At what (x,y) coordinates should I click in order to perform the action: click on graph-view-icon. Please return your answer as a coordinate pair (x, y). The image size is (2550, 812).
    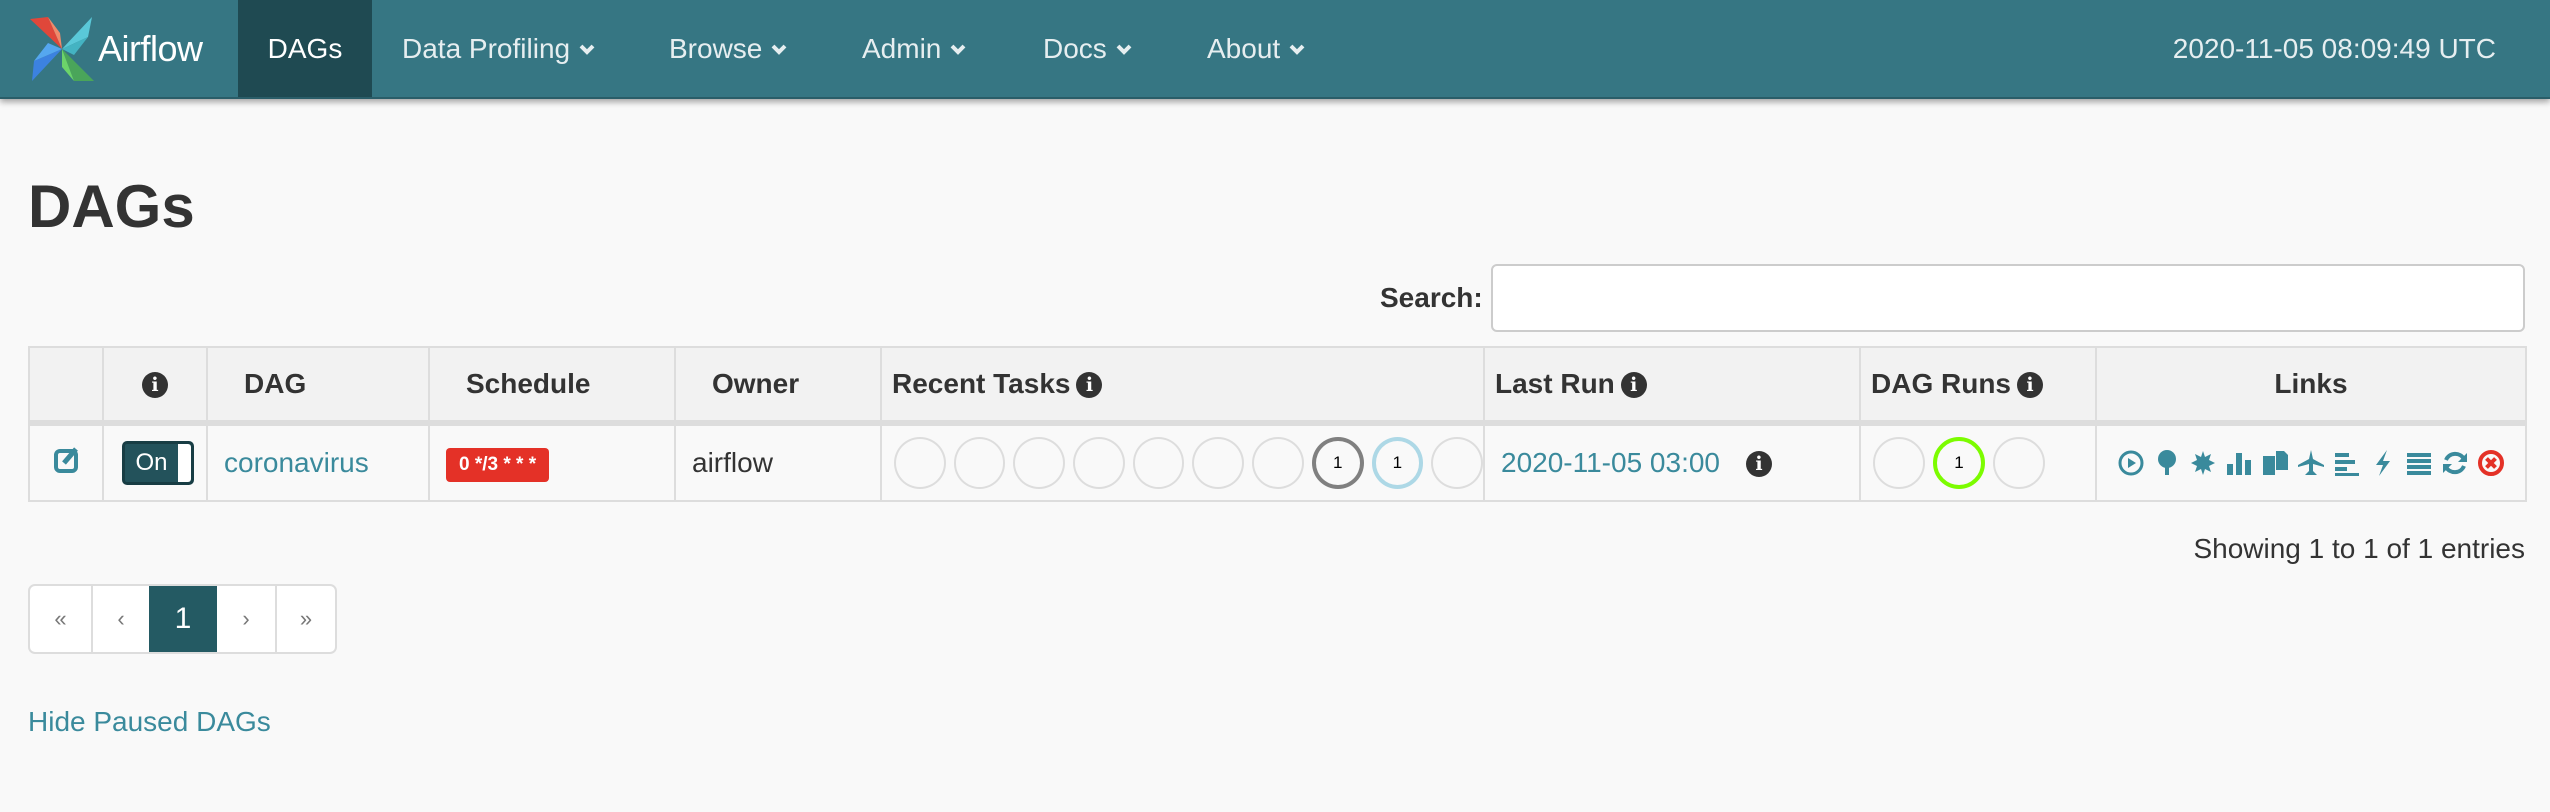
    Looking at the image, I should click on (2203, 463).